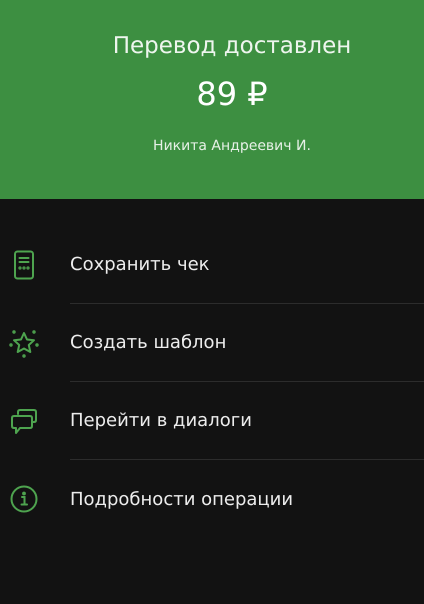 Image resolution: width=424 pixels, height=604 pixels. I want to click on status-title: Перевод доставлен, so click(232, 46).